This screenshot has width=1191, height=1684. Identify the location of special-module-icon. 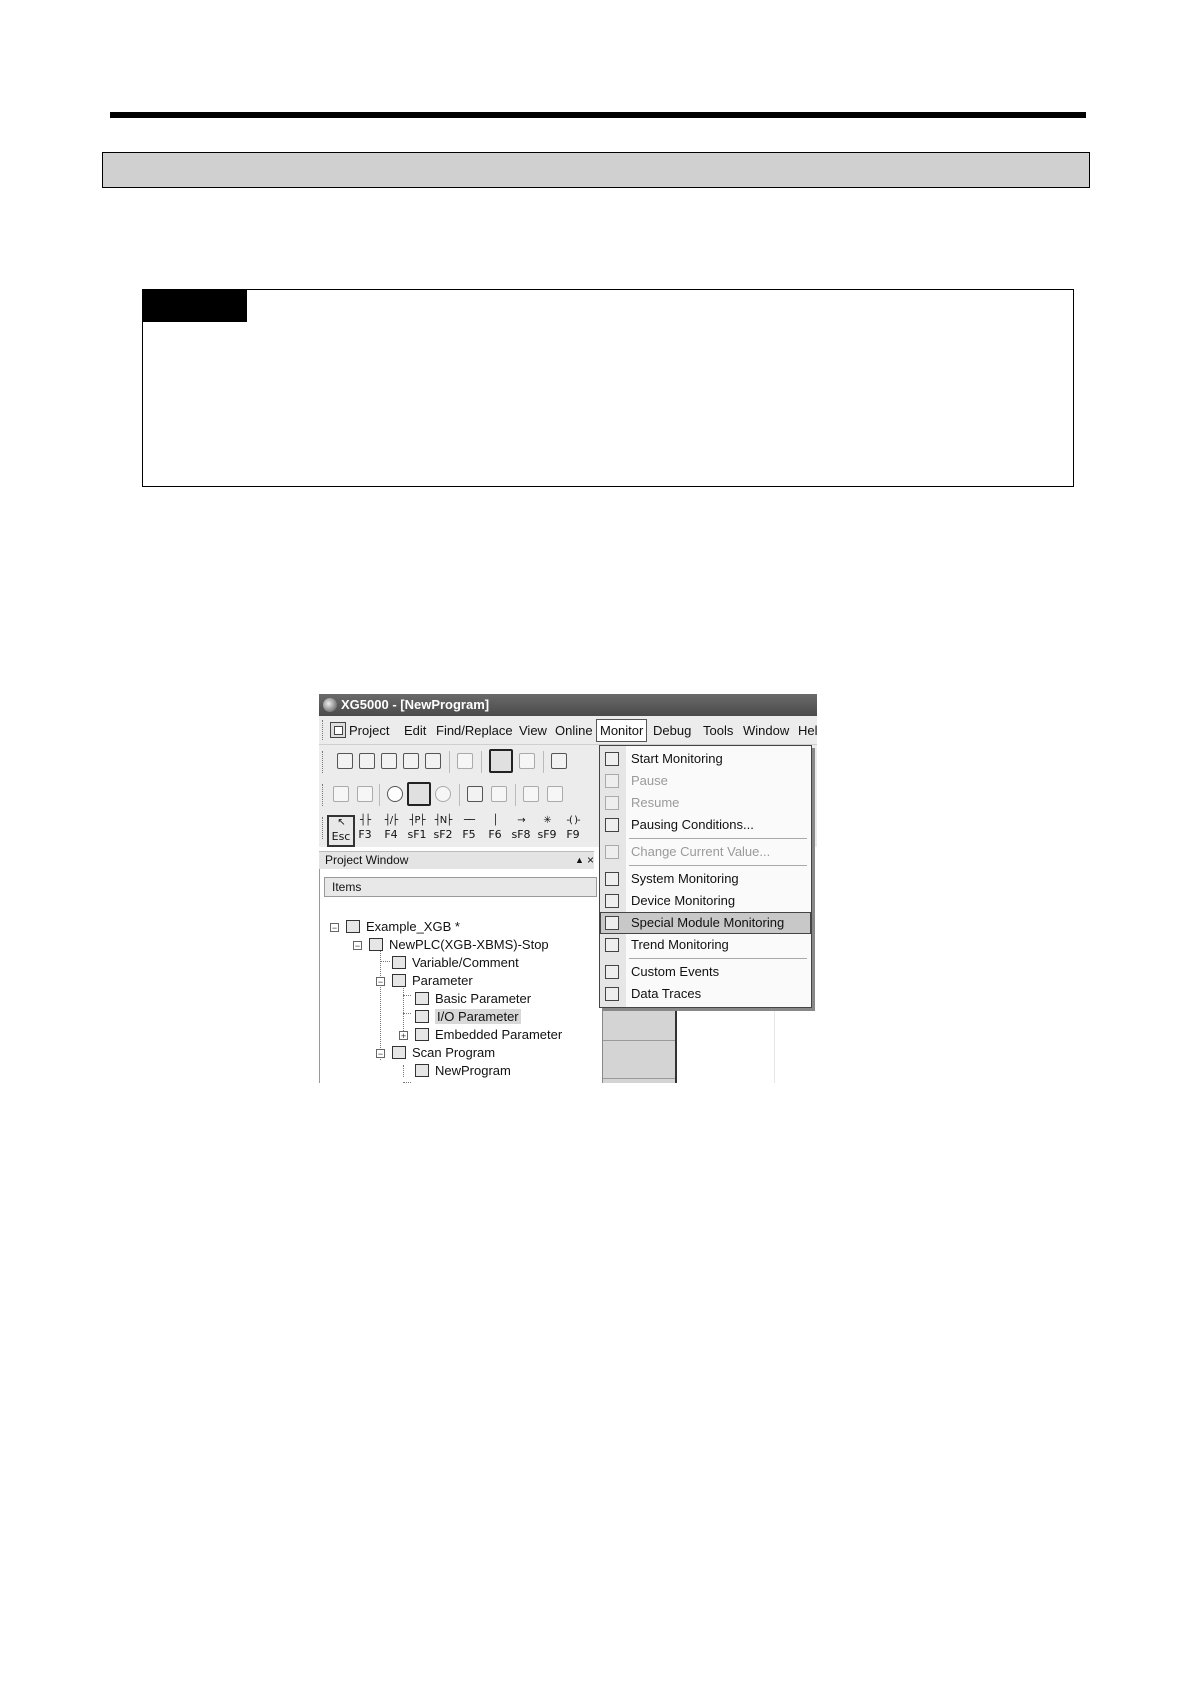
(612, 923).